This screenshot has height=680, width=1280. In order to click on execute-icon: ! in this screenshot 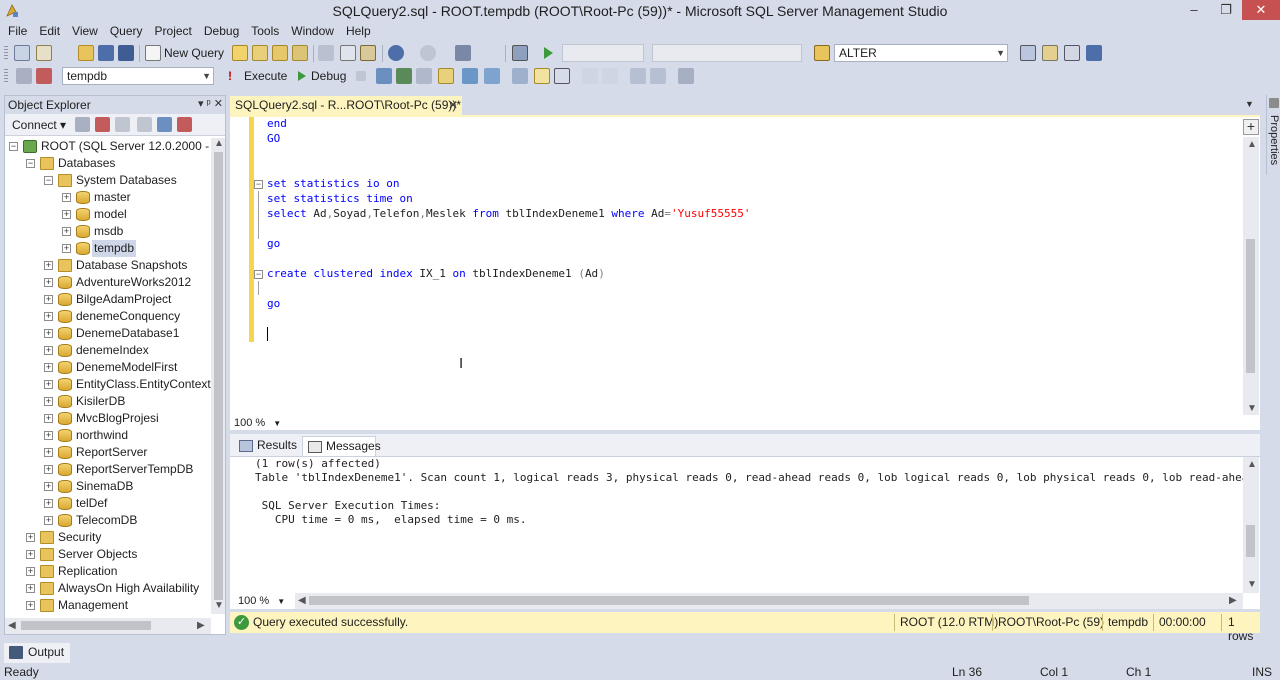, I will do `click(230, 76)`.